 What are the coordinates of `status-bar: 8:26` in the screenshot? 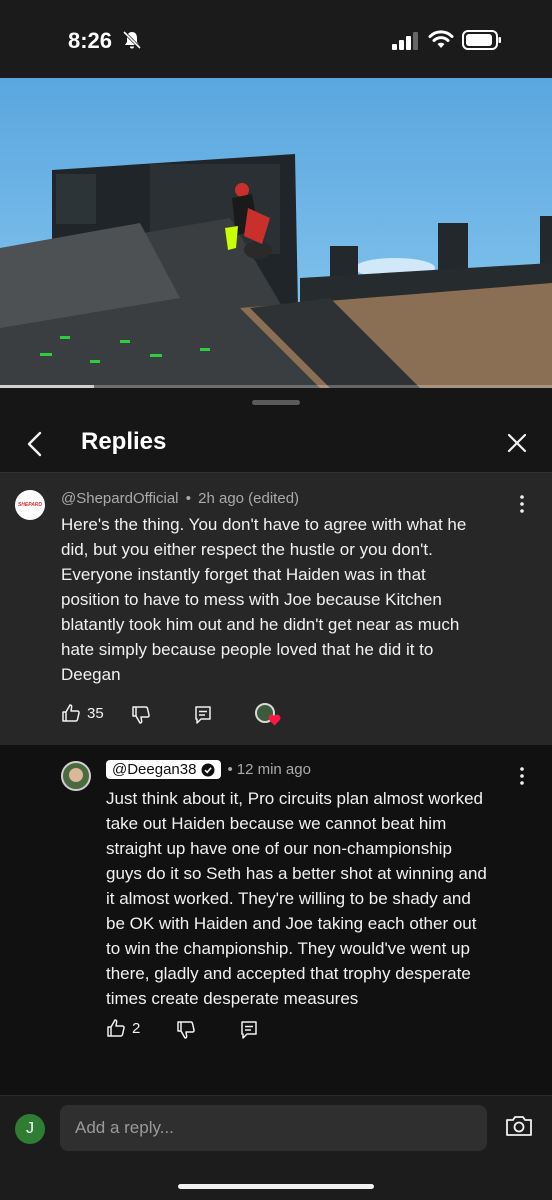 It's located at (276, 39).